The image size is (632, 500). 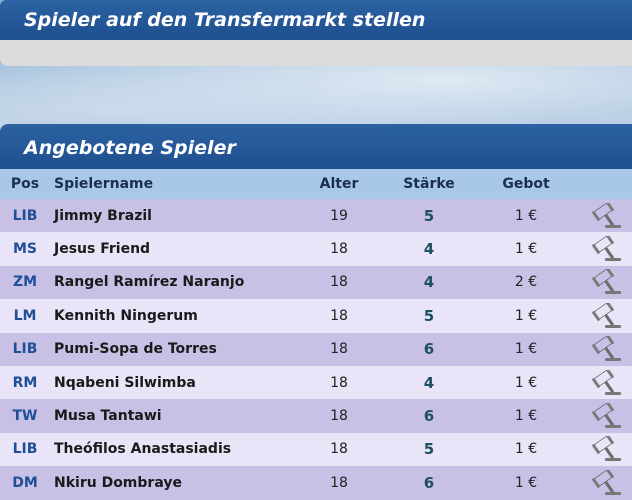 I want to click on player-position: RM, so click(x=25, y=382).